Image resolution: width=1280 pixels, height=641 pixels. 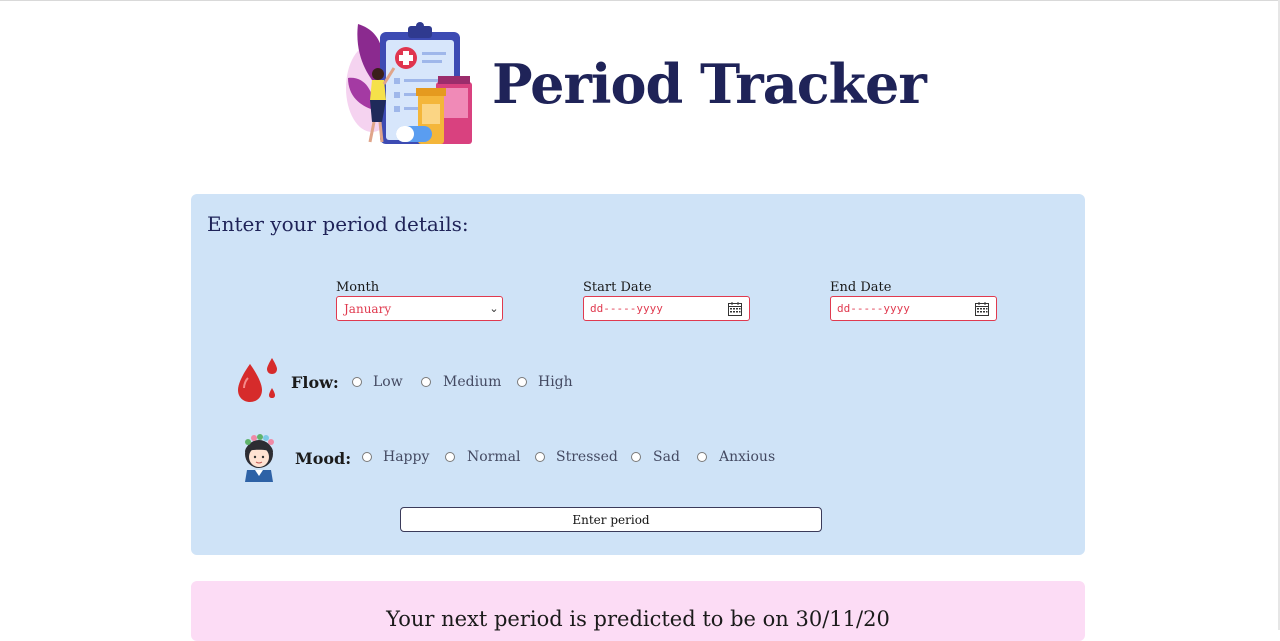 What do you see at coordinates (913, 308) in the screenshot?
I see `end-date-input: dd-----yyyy` at bounding box center [913, 308].